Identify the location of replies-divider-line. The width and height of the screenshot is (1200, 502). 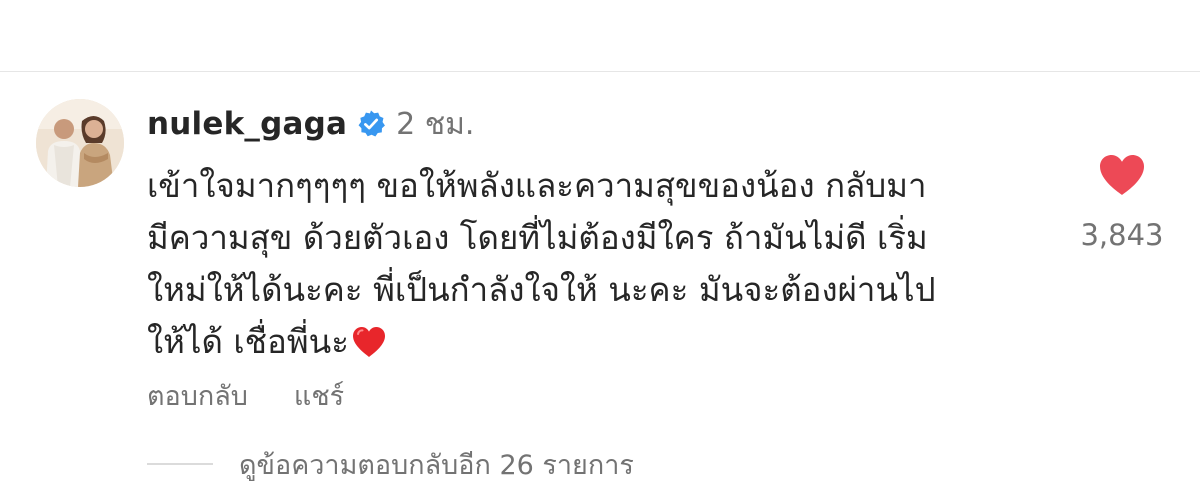
(180, 464).